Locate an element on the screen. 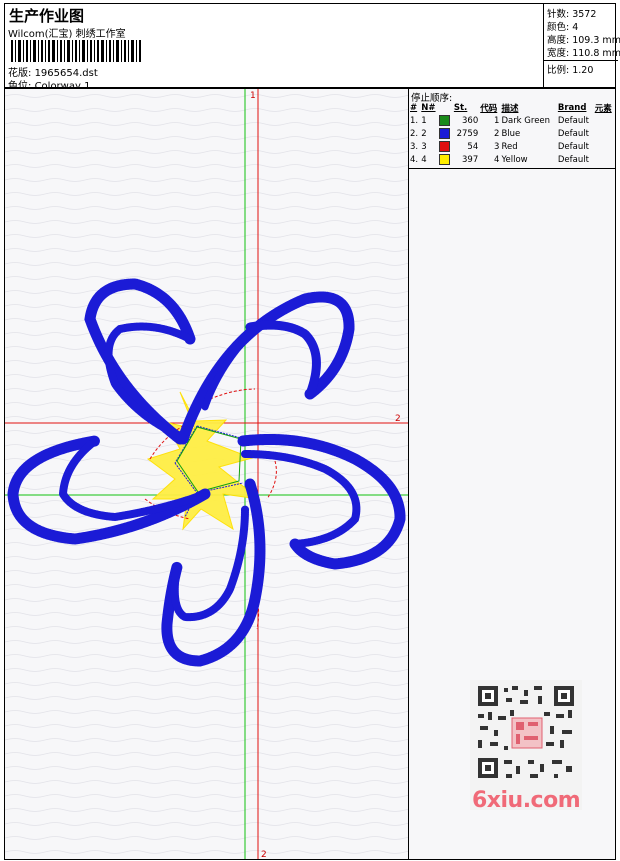 This screenshot has height=861, width=620. row-needle: 3 is located at coordinates (424, 146).